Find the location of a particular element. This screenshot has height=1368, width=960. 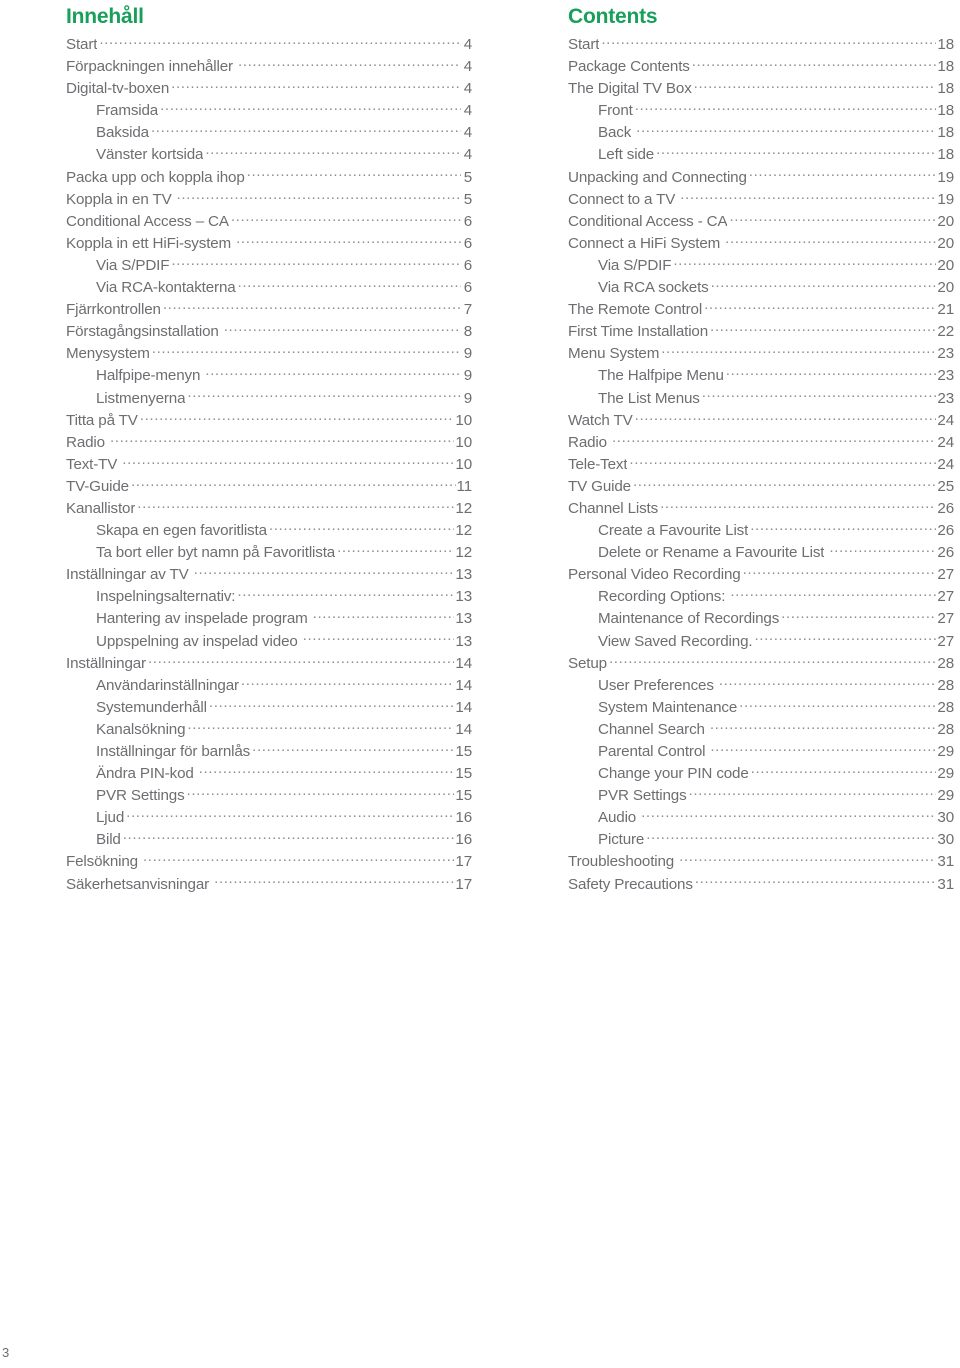

toc-entry: Connect to a TV 19 is located at coordinates (761, 200).